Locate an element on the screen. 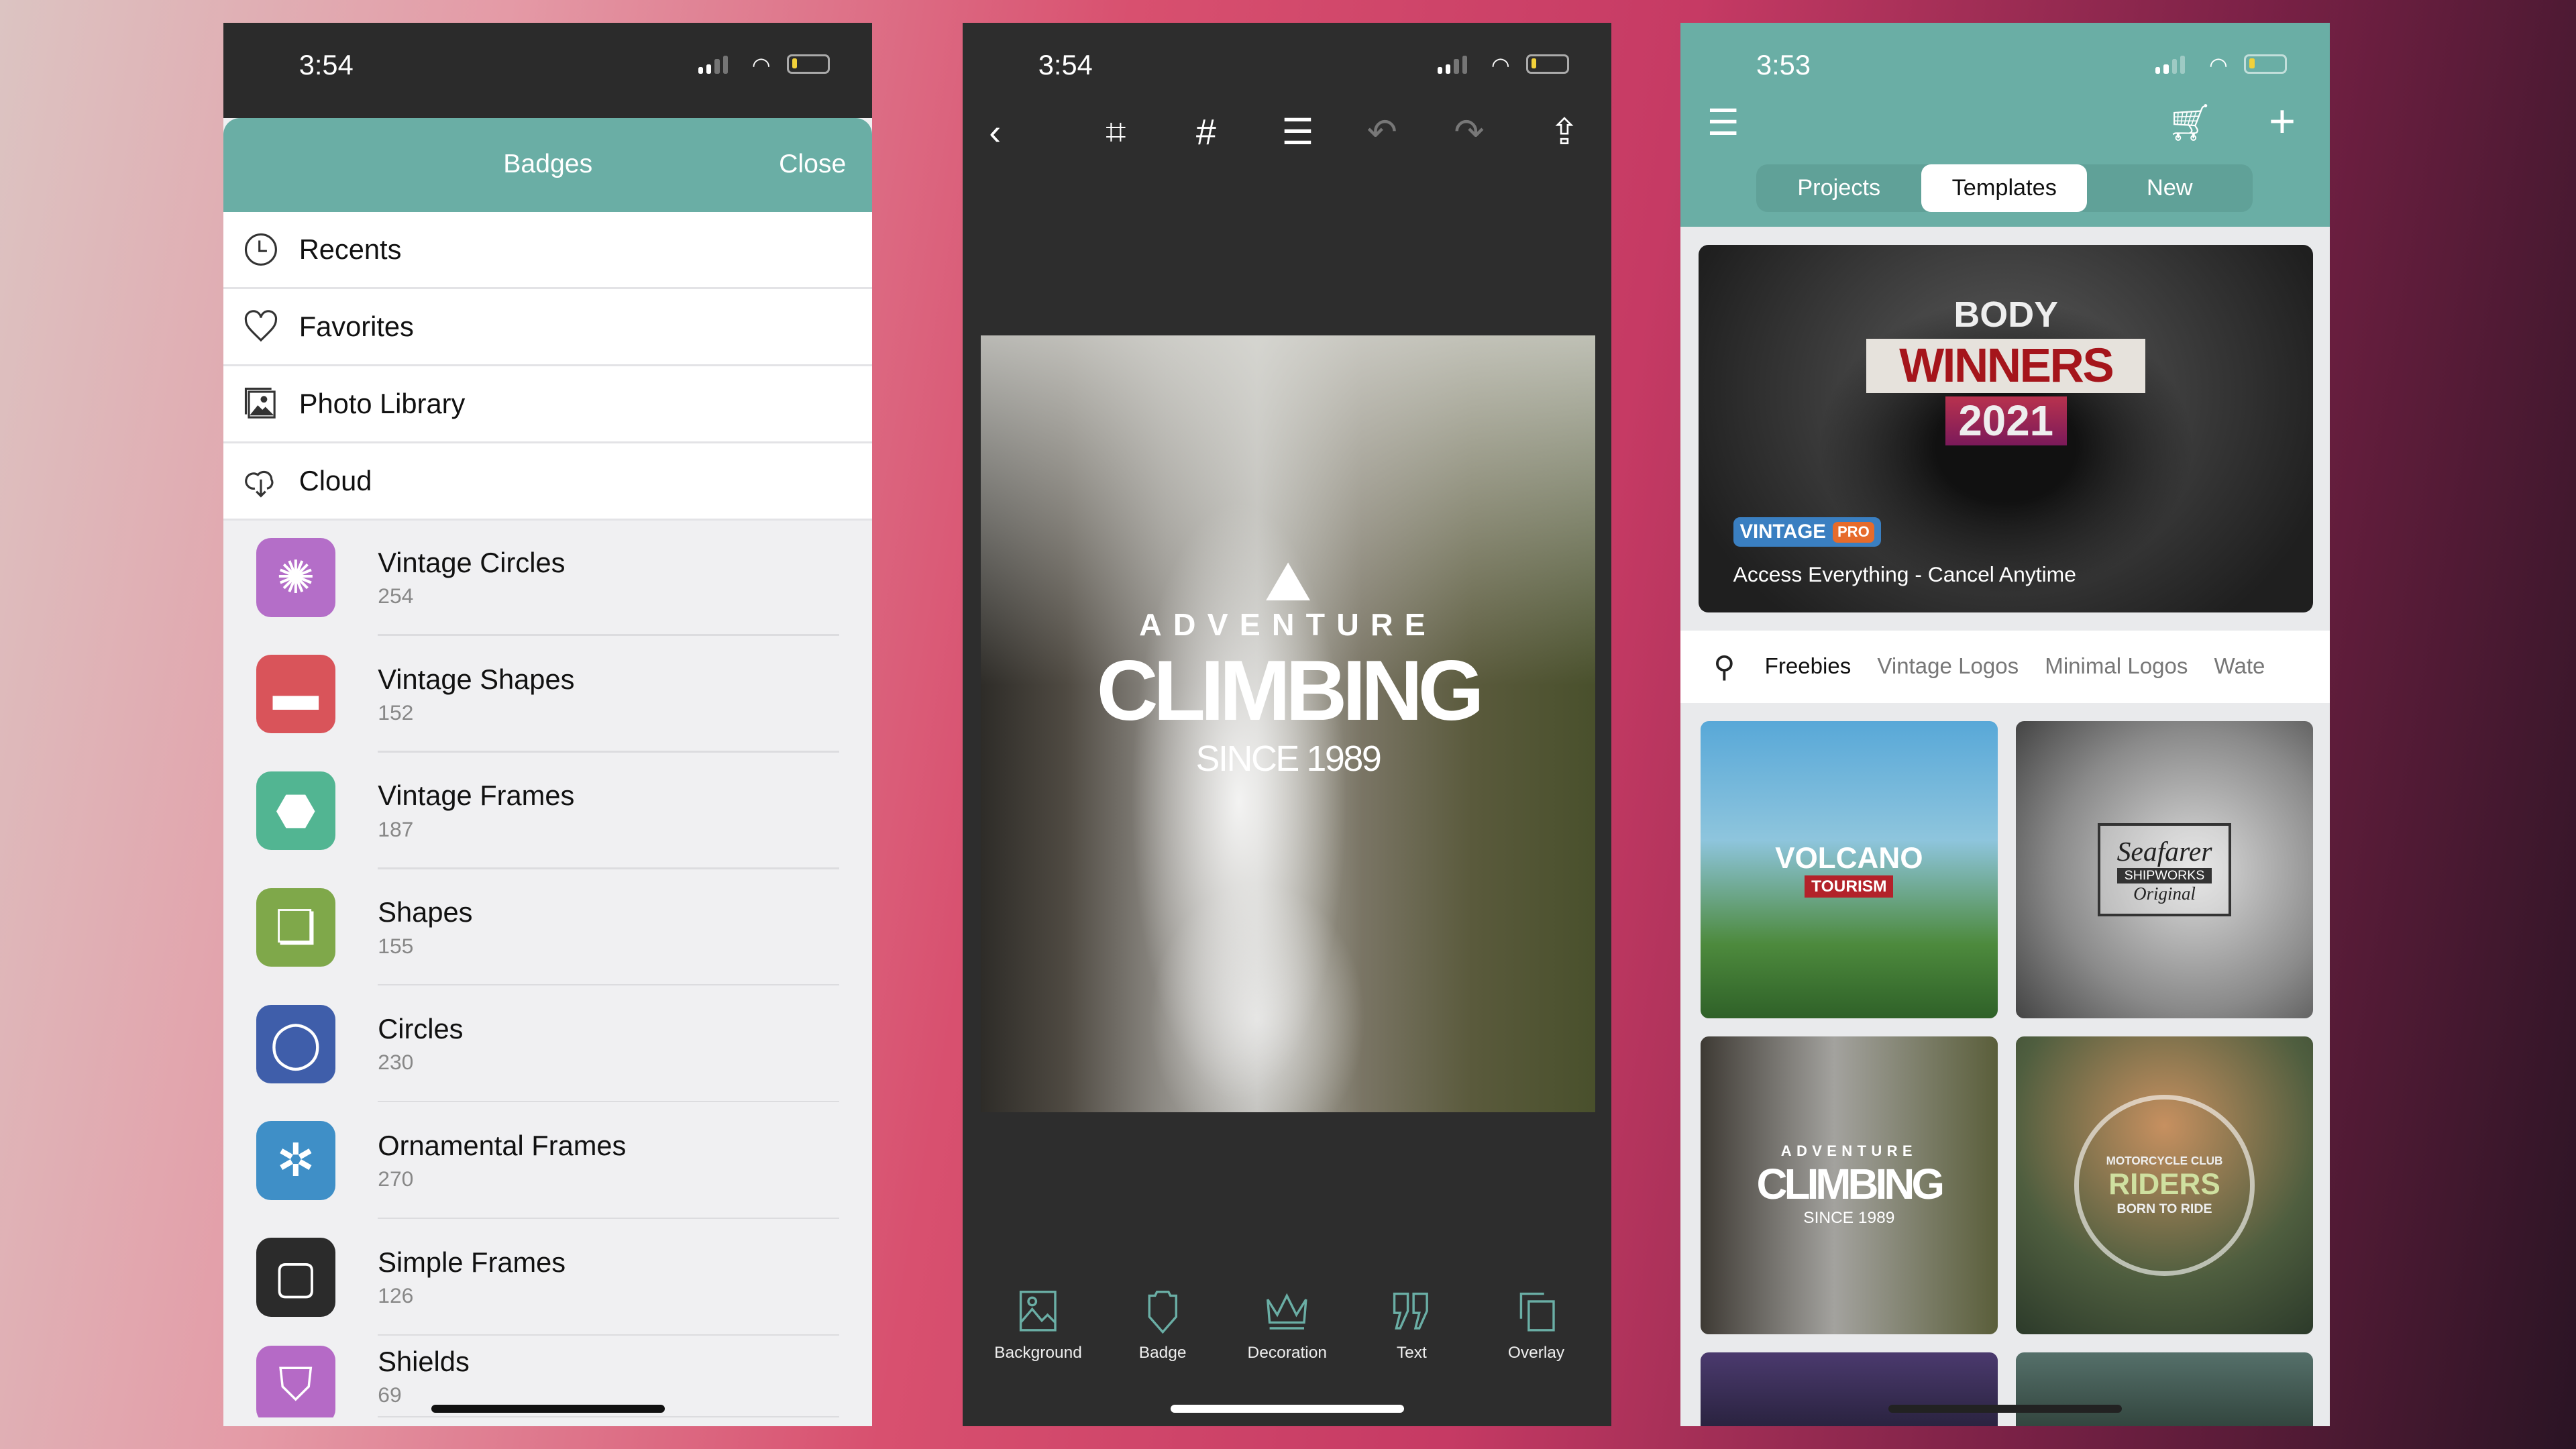 This screenshot has height=1449, width=2576. close-button: Close is located at coordinates (812, 164).